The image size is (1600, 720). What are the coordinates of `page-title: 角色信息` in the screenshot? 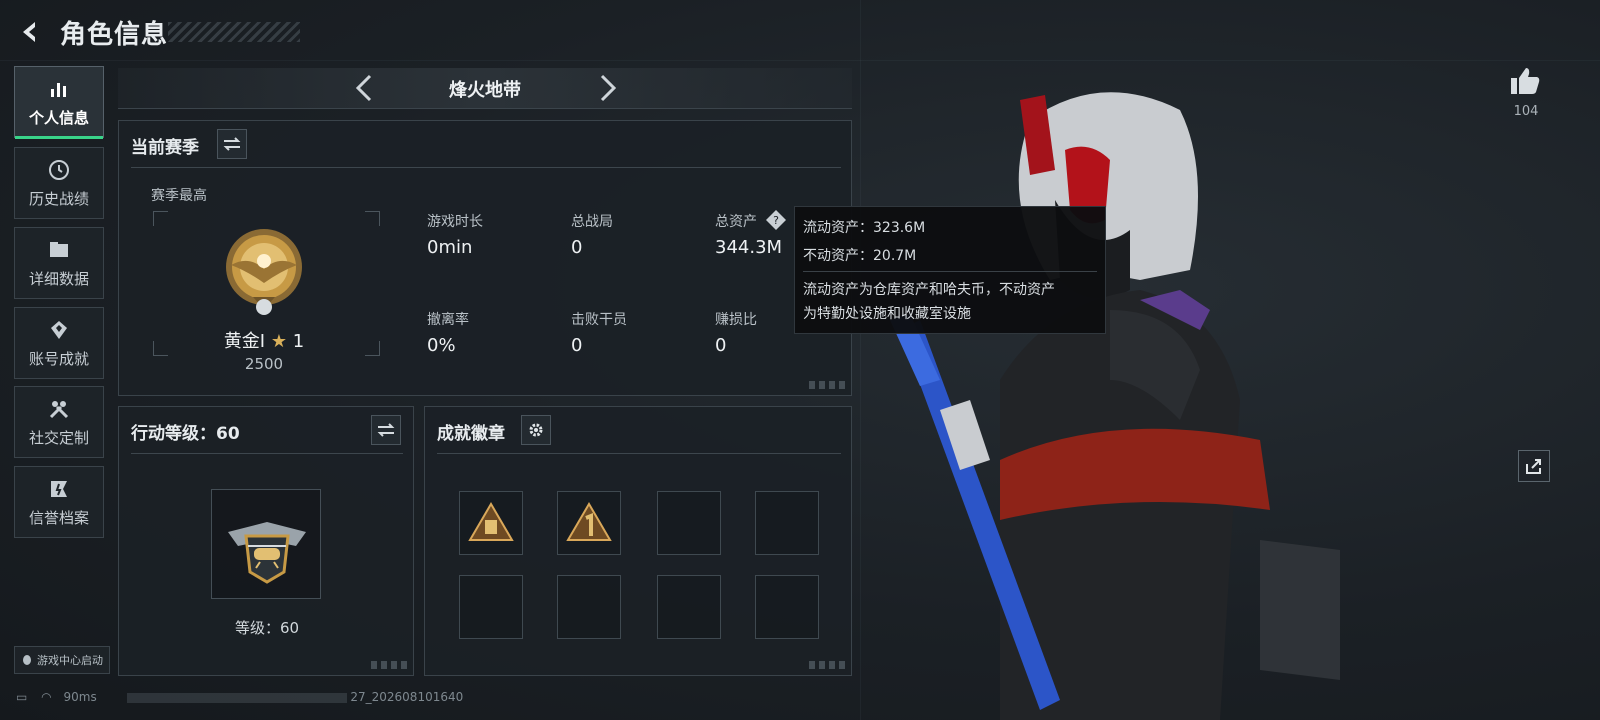 It's located at (114, 35).